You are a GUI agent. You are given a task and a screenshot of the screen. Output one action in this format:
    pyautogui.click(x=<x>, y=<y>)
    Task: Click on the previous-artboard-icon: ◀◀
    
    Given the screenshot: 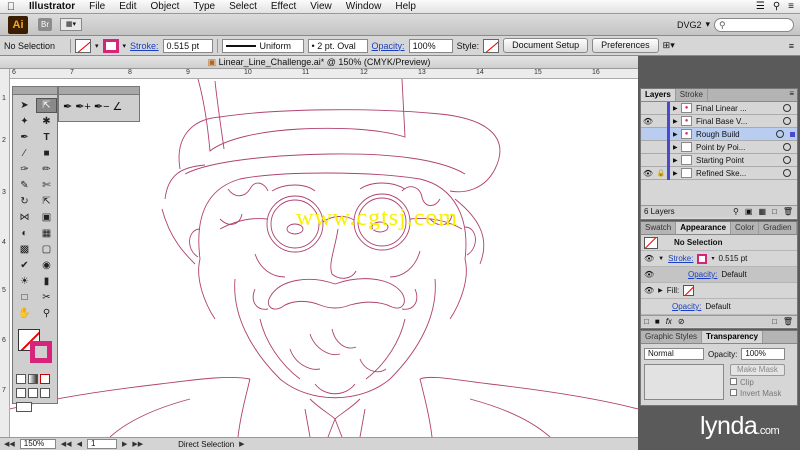 What is the action you would take?
    pyautogui.click(x=66, y=444)
    